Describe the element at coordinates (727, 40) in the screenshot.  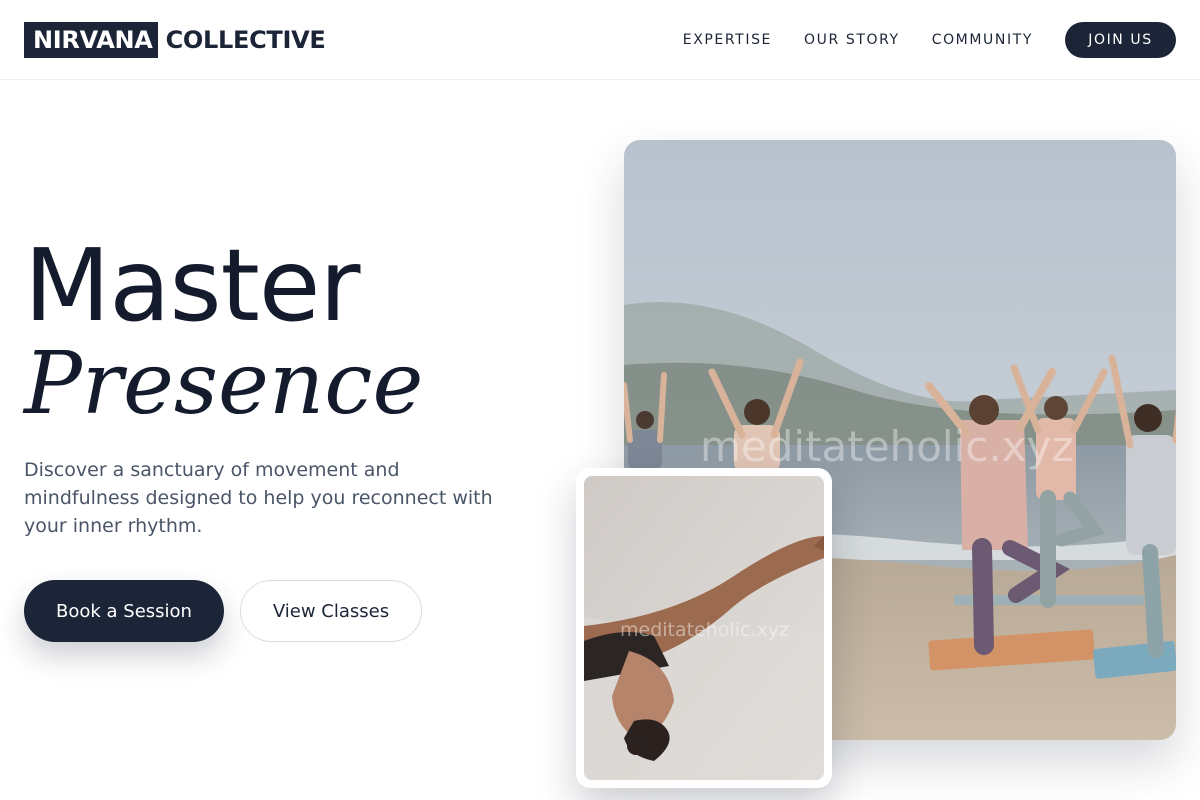
I see `nav-link-expertise: EXPERTISE` at that location.